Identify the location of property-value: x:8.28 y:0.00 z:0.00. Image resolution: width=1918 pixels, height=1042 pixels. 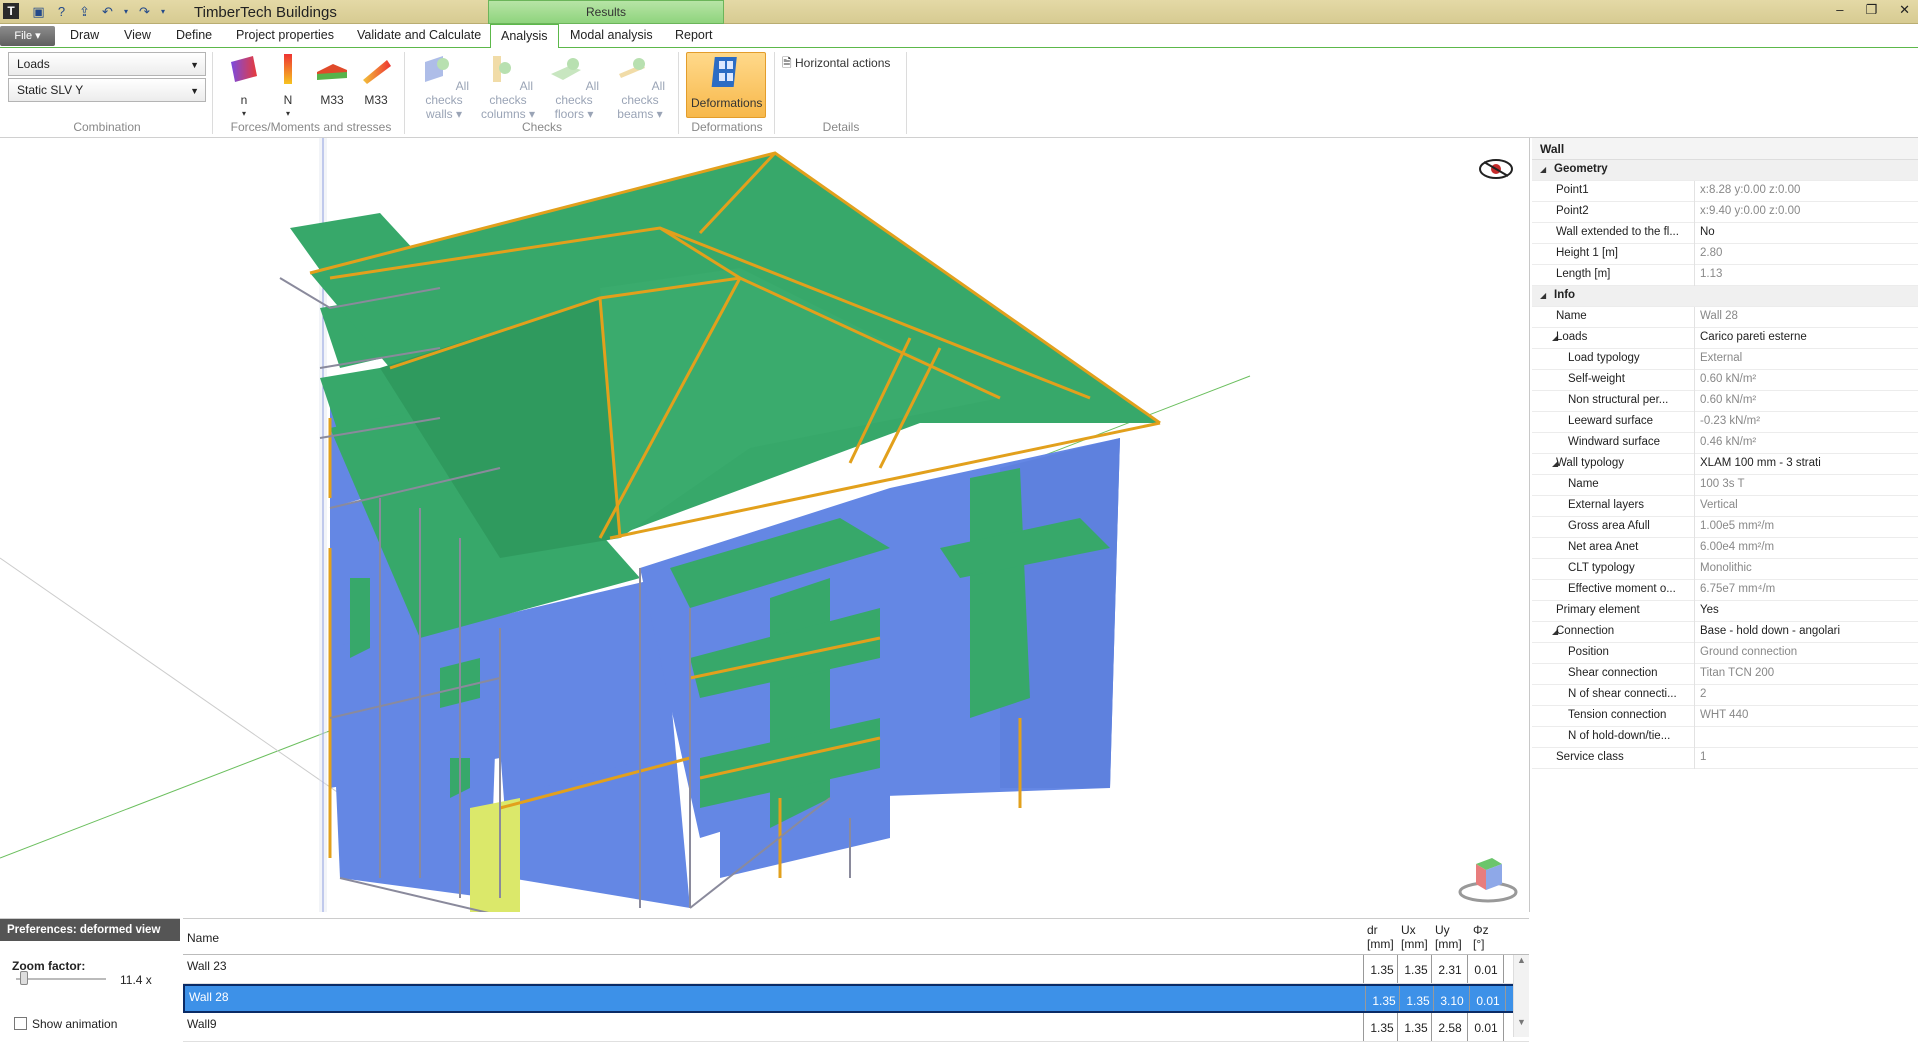
(1750, 190).